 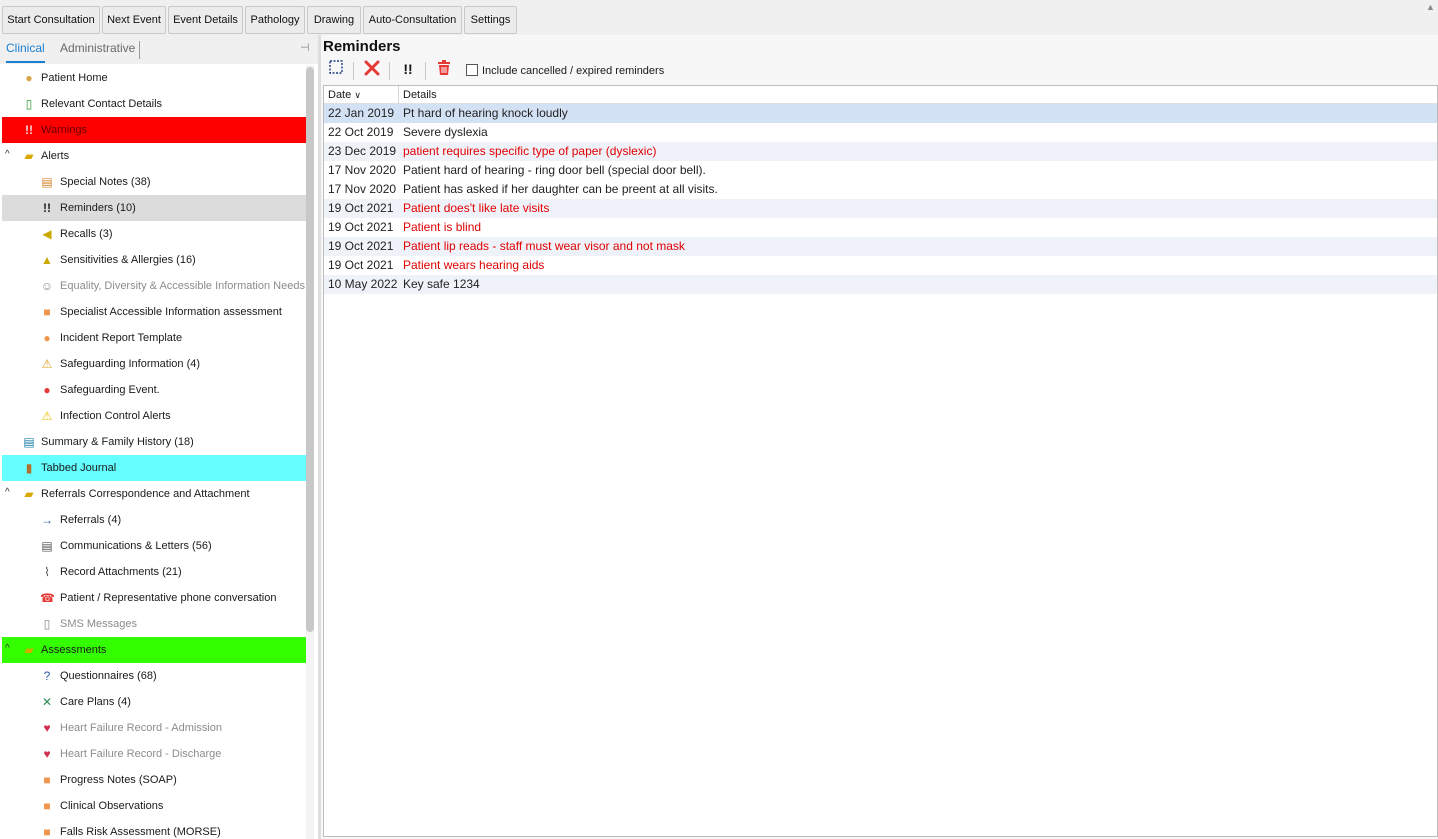 I want to click on nav-tabs: Clinical Administrative ⊣, so click(x=159, y=49).